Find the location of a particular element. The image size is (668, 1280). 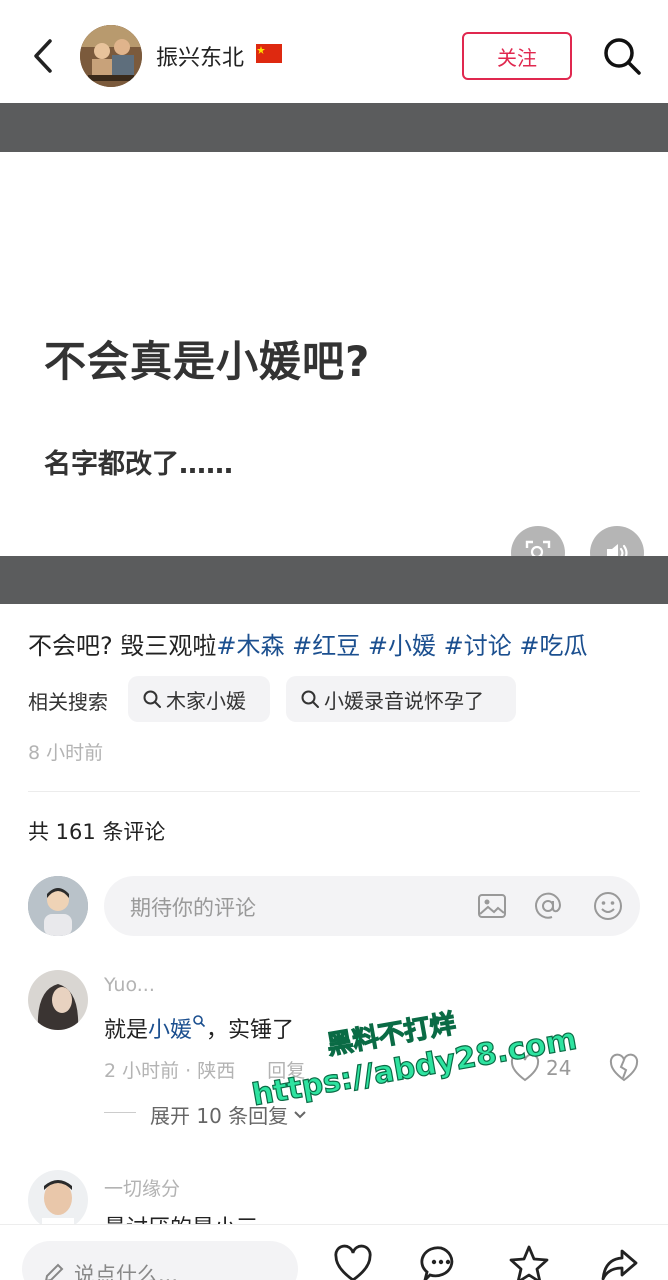

post-caption: 不会吧? 毁三观啦#木森 #红豆 #小媛 #讨论 #吃瓜 is located at coordinates (307, 643).